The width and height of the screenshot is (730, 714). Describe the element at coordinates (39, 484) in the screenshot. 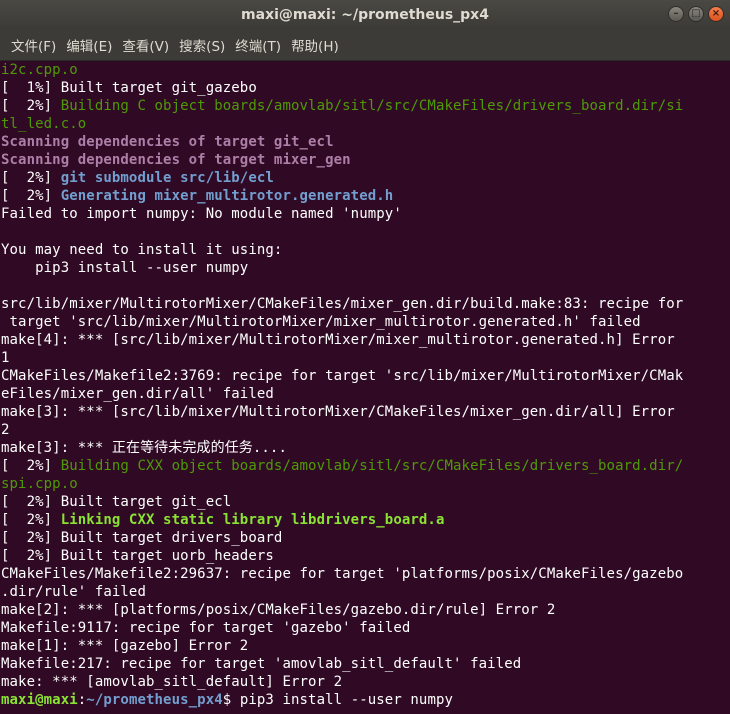

I see `terminal-text: spi.cpp.o` at that location.